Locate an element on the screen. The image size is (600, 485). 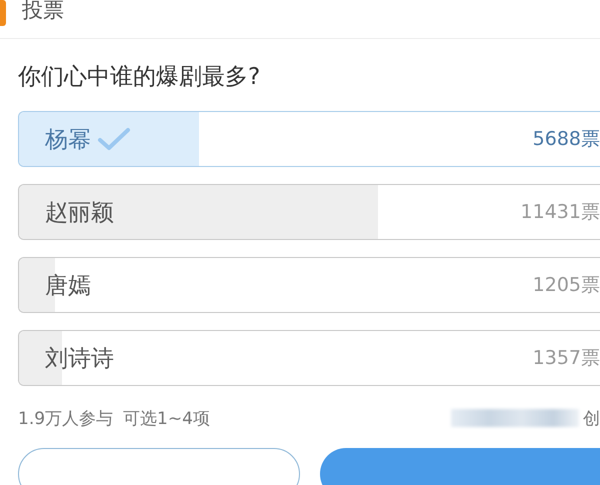
choice-rule: 可选1~4项 is located at coordinates (166, 419).